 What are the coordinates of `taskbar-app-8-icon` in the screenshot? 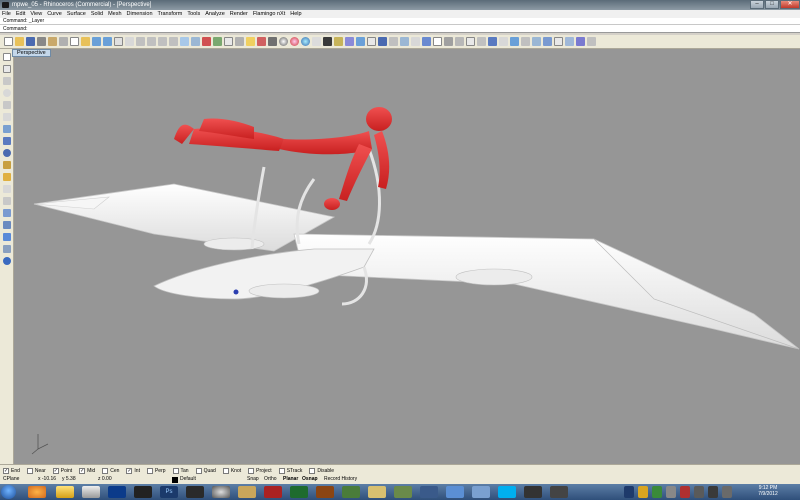 It's located at (247, 492).